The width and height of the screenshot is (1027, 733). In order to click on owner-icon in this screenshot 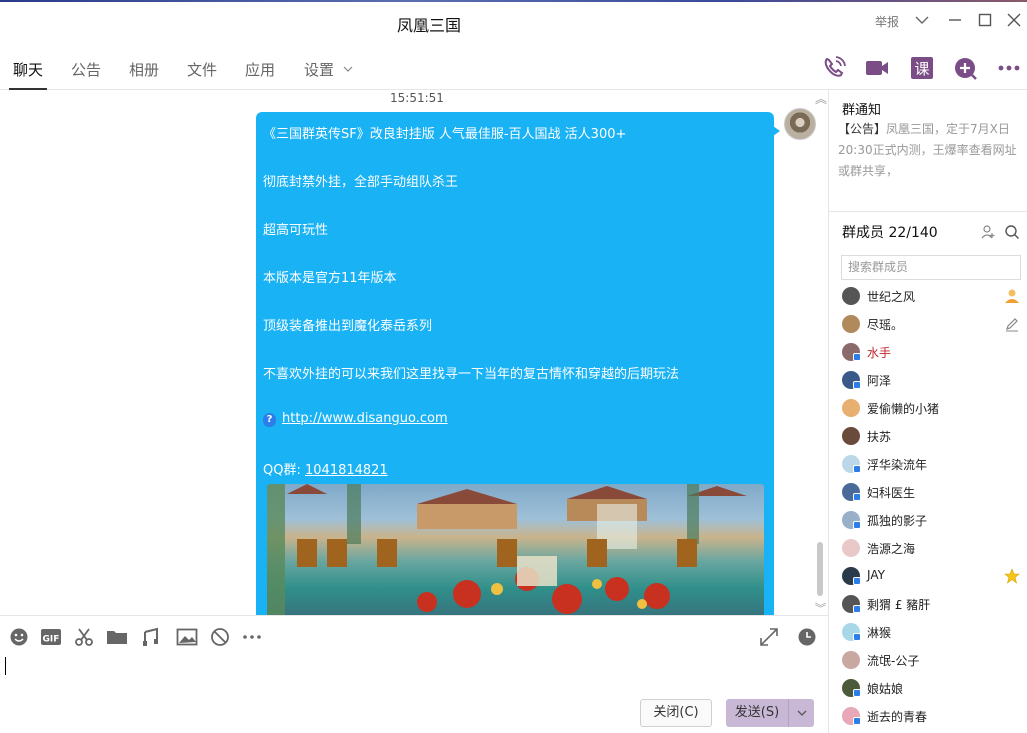, I will do `click(1012, 296)`.